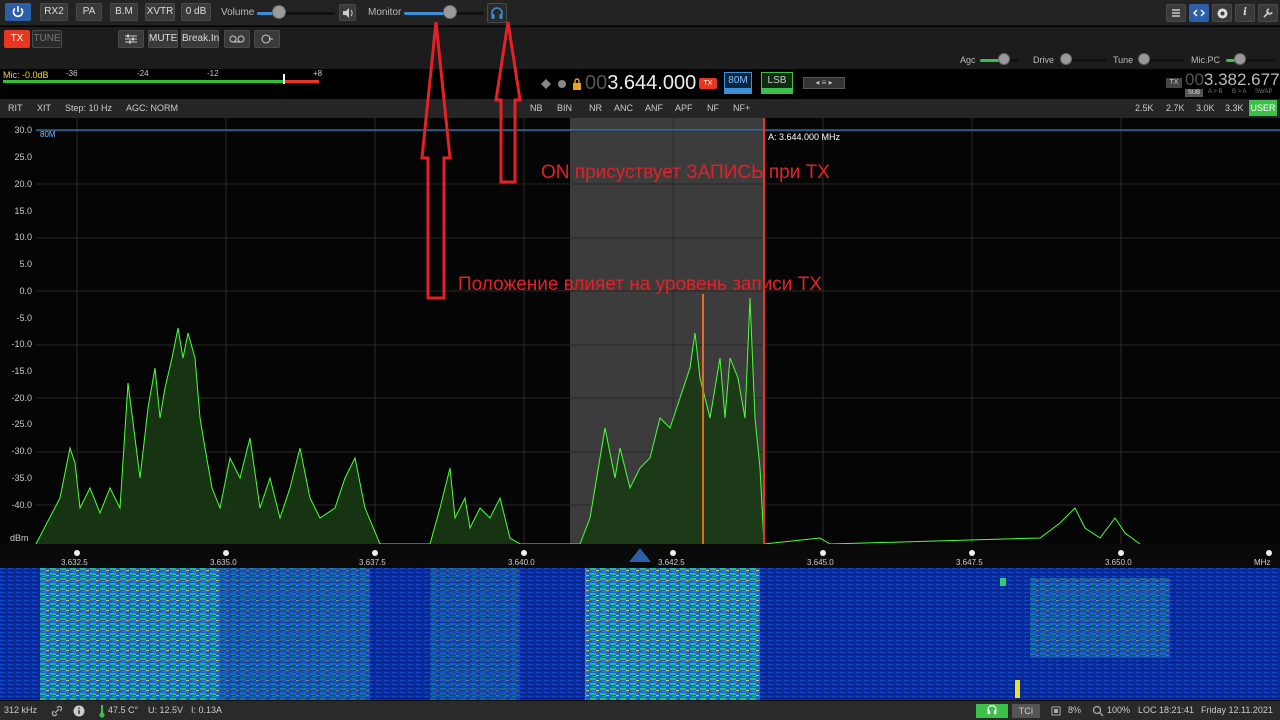  Describe the element at coordinates (1194, 79) in the screenshot. I see `vfo-b-leading-zeros: 00` at that location.